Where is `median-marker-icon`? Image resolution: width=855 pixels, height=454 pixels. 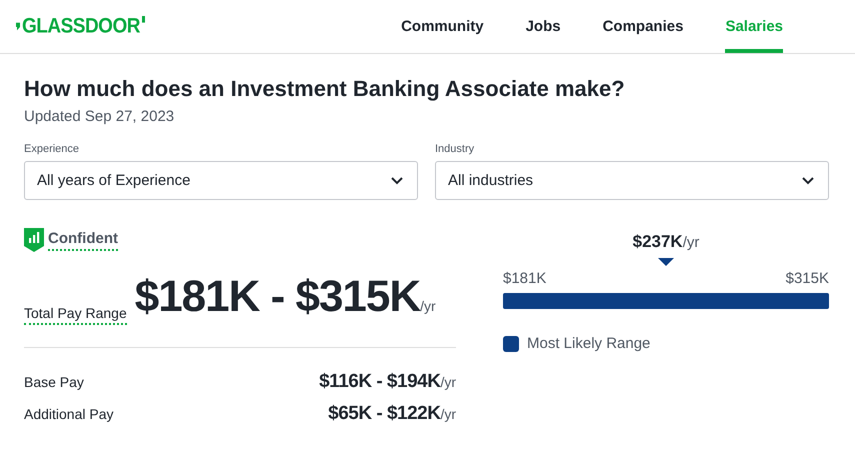
median-marker-icon is located at coordinates (666, 262).